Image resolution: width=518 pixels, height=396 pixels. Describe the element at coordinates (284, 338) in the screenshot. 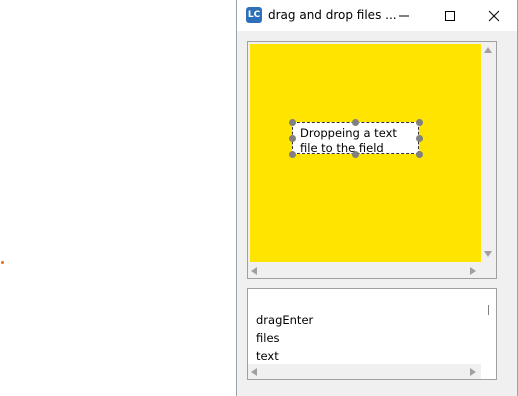

I see `event-log-lines: dragEnter files text` at that location.